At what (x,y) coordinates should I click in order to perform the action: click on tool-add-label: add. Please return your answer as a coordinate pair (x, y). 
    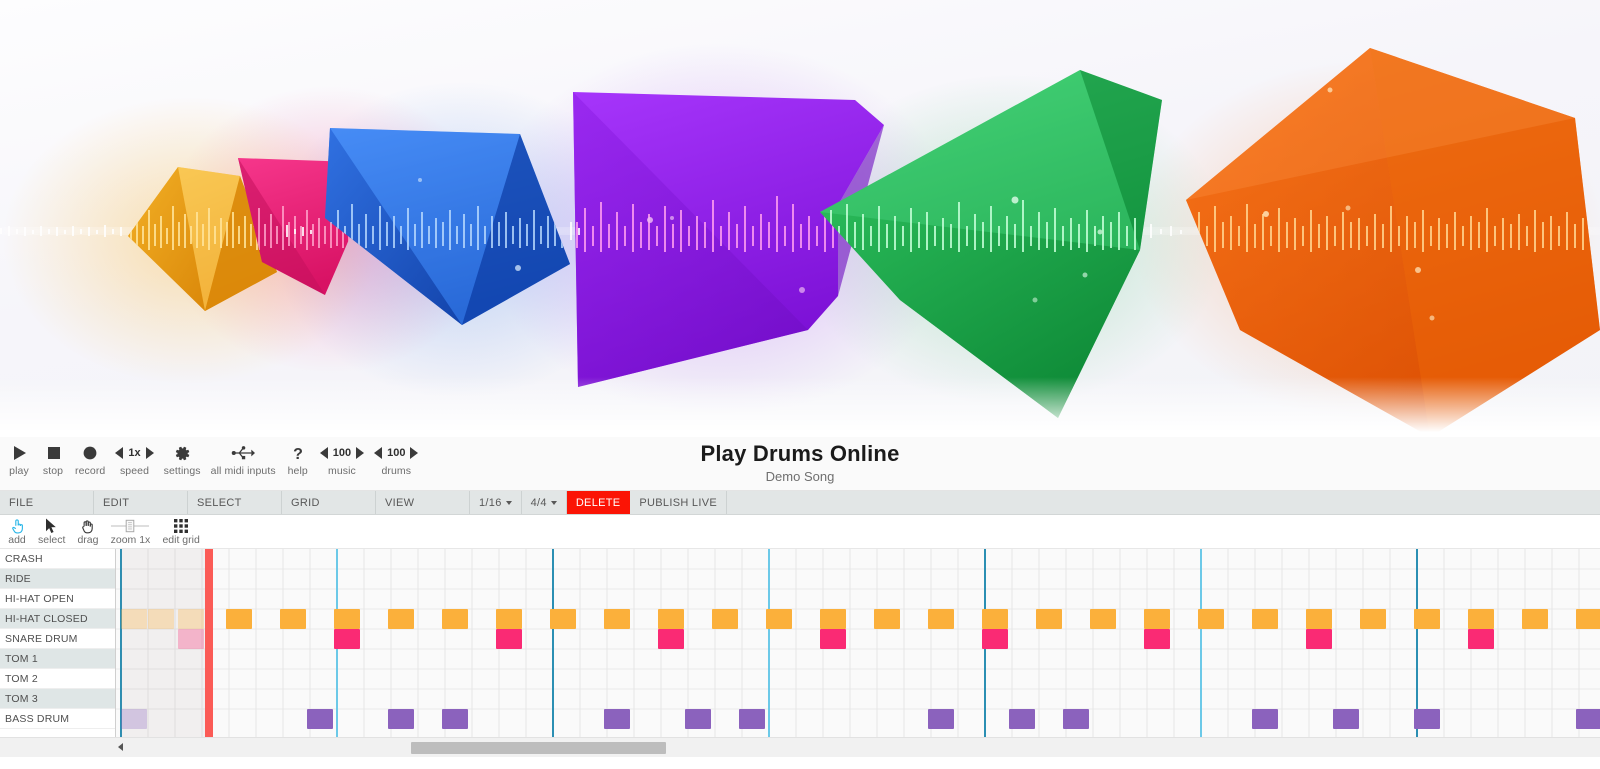
    Looking at the image, I should click on (17, 540).